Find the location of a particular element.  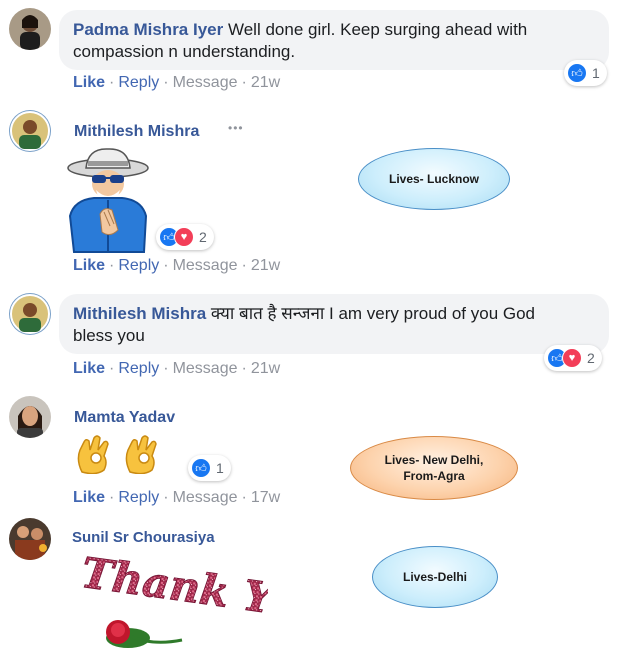

annotation-text: Lives- Lucknow is located at coordinates (434, 179).